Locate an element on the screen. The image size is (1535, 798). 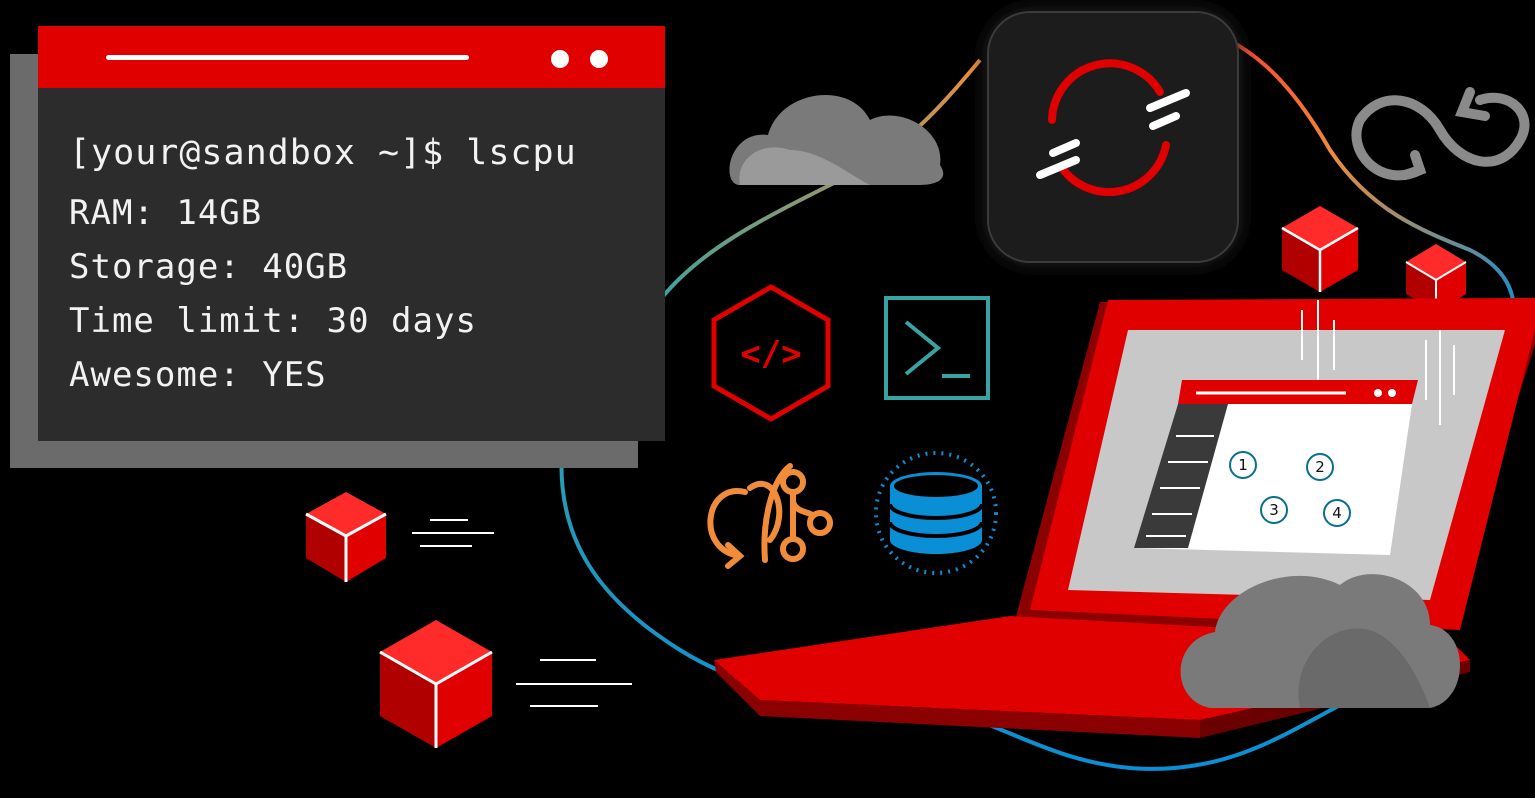
terminal-ram-line: RAM: 14GB is located at coordinates (166, 213).